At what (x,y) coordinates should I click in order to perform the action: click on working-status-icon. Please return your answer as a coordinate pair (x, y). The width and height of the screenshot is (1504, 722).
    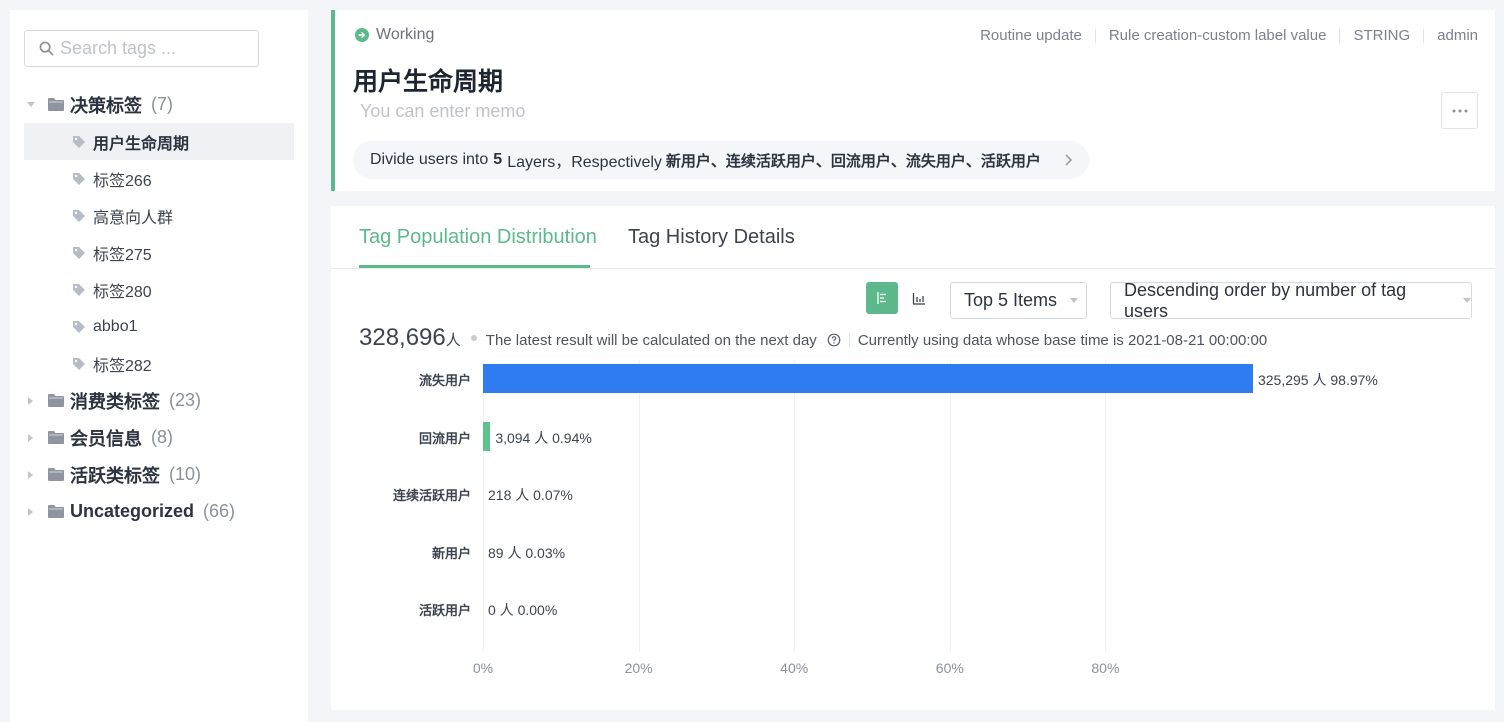
    Looking at the image, I should click on (362, 35).